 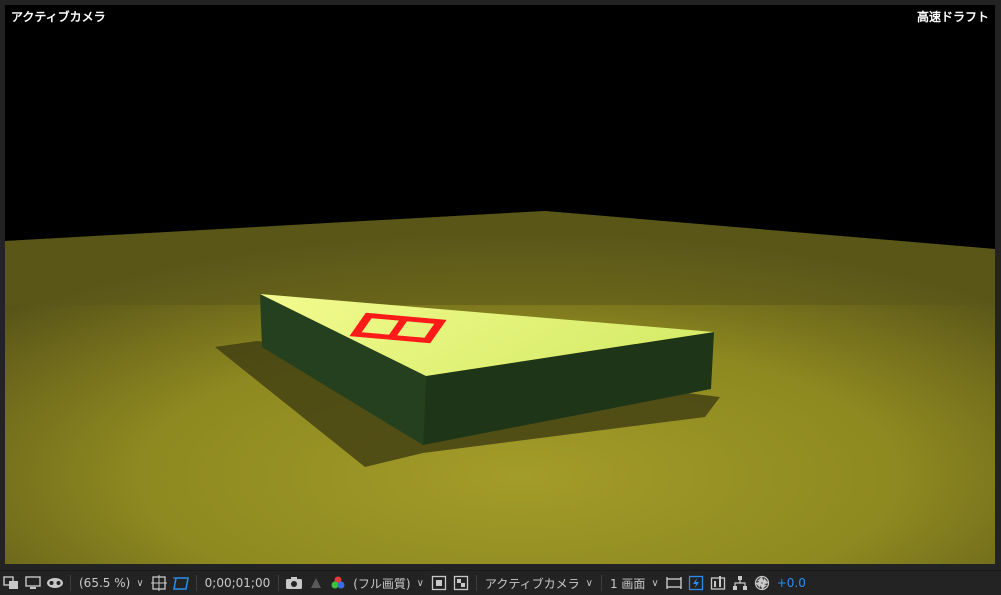 I want to click on always-preview-icon, so click(x=11, y=583).